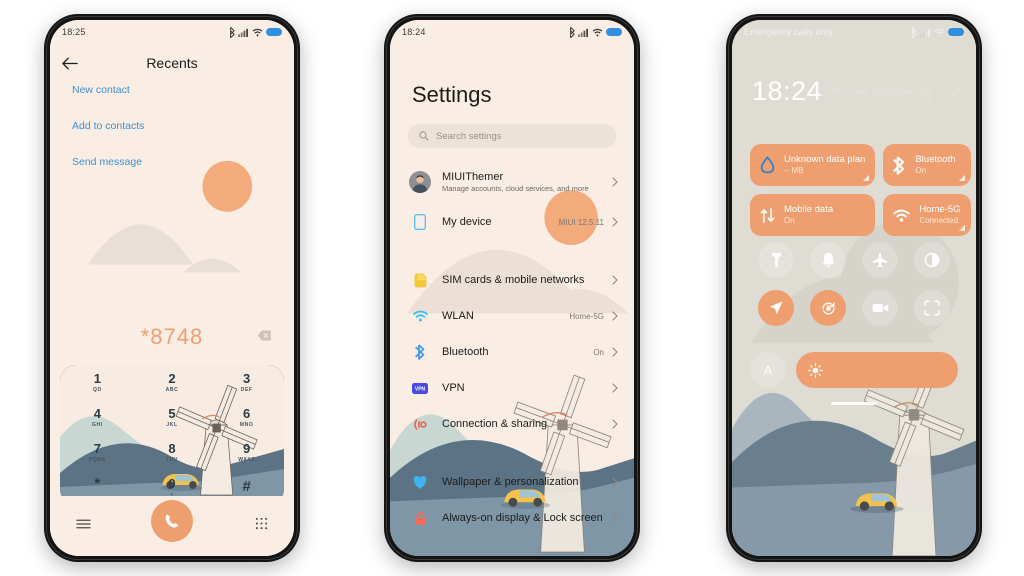  I want to click on settings-row-wallpaper: Wallpaper & personalization, so click(512, 482).